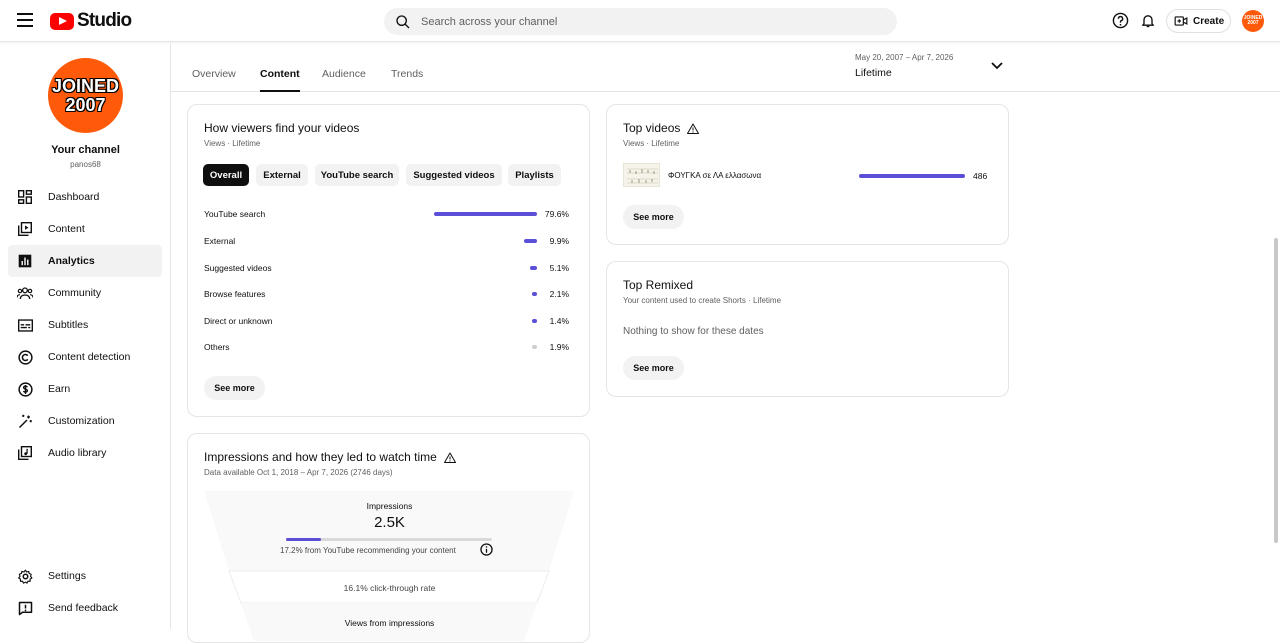  I want to click on chip-suggested-videos: Suggested videos, so click(454, 175).